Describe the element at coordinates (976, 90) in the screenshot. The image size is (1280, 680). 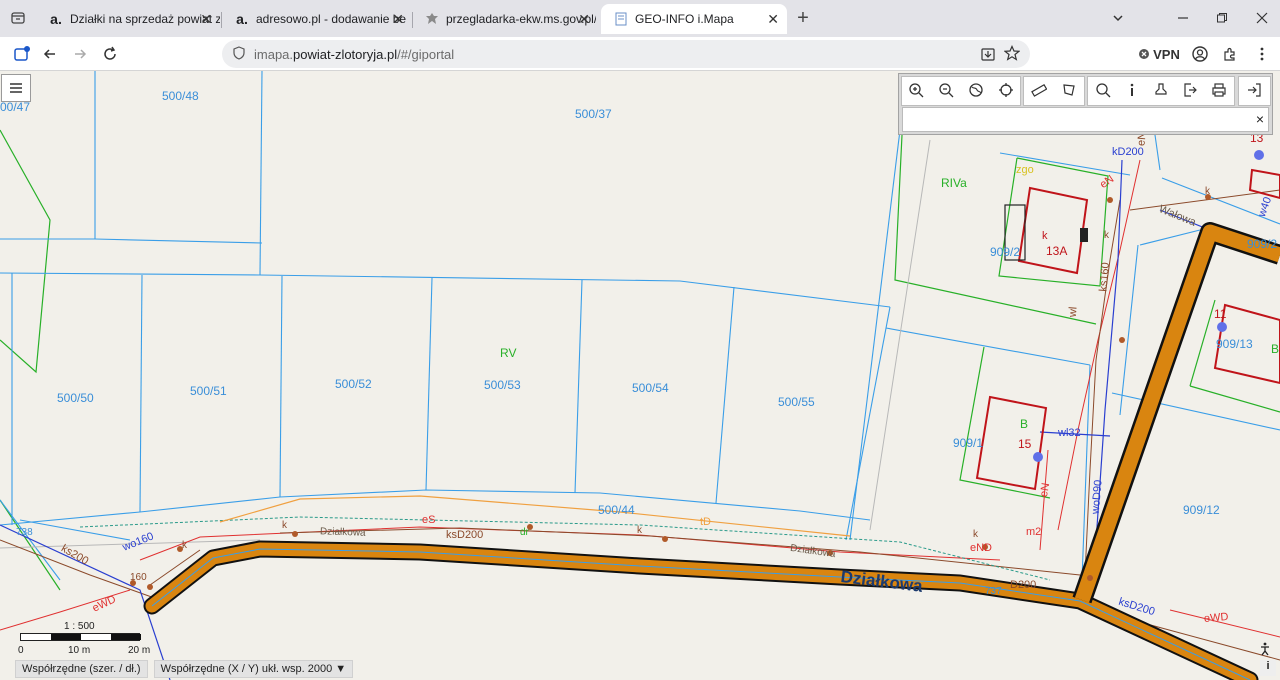
I see `full-extent-globe-icon` at that location.